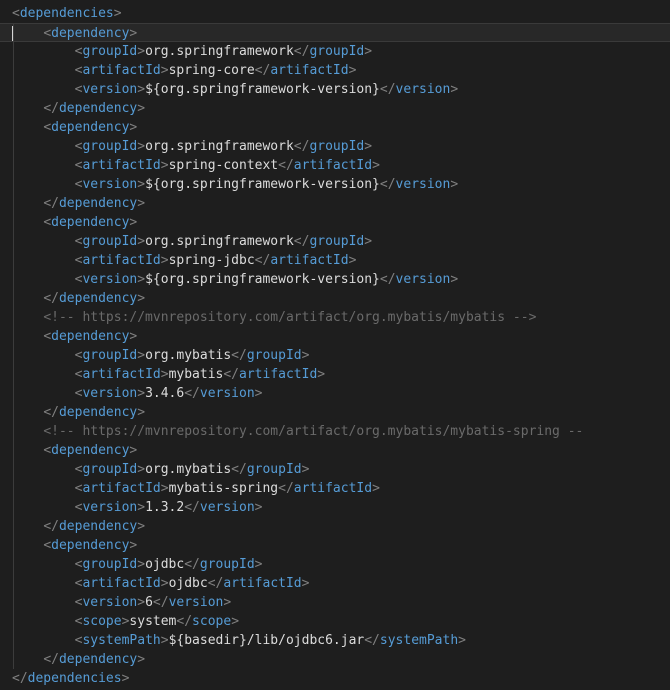  Describe the element at coordinates (335, 602) in the screenshot. I see `code-line: <version>6</version>` at that location.